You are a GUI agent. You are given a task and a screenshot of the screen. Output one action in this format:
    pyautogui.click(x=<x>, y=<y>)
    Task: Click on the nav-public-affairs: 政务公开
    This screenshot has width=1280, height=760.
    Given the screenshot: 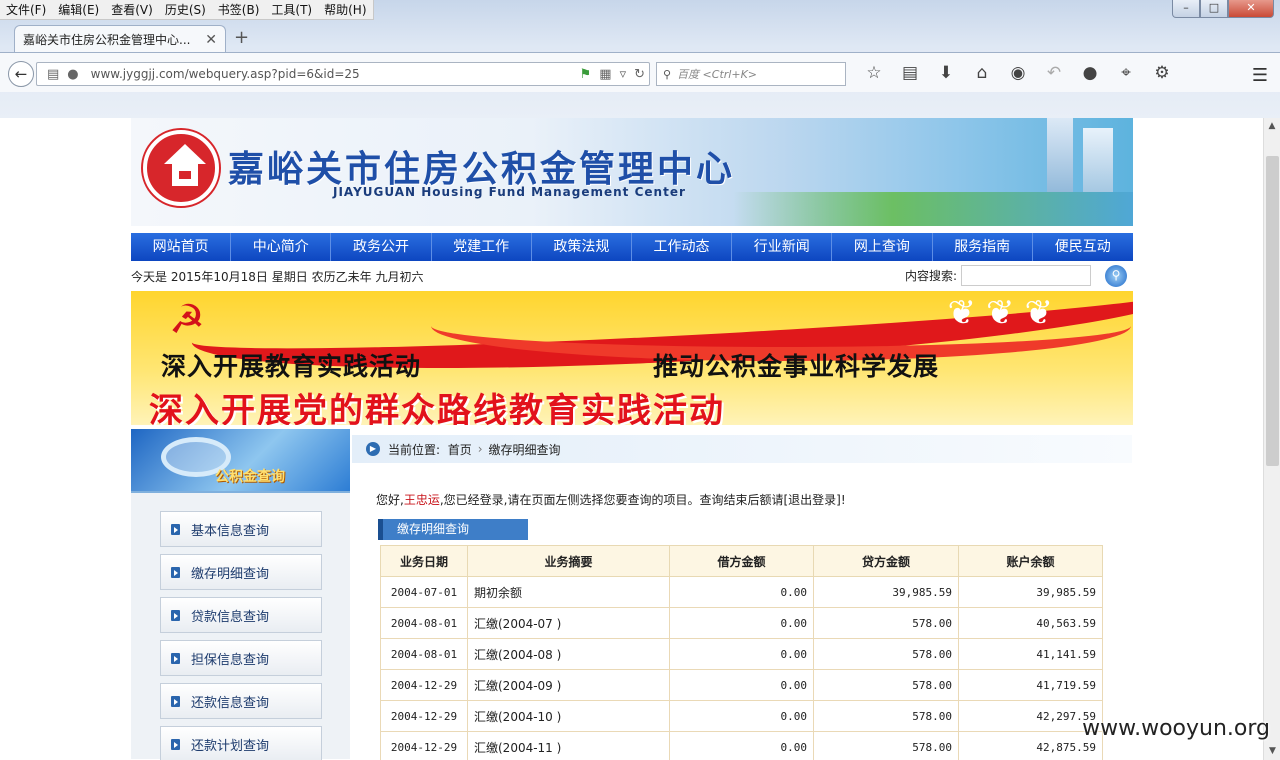 What is the action you would take?
    pyautogui.click(x=381, y=247)
    